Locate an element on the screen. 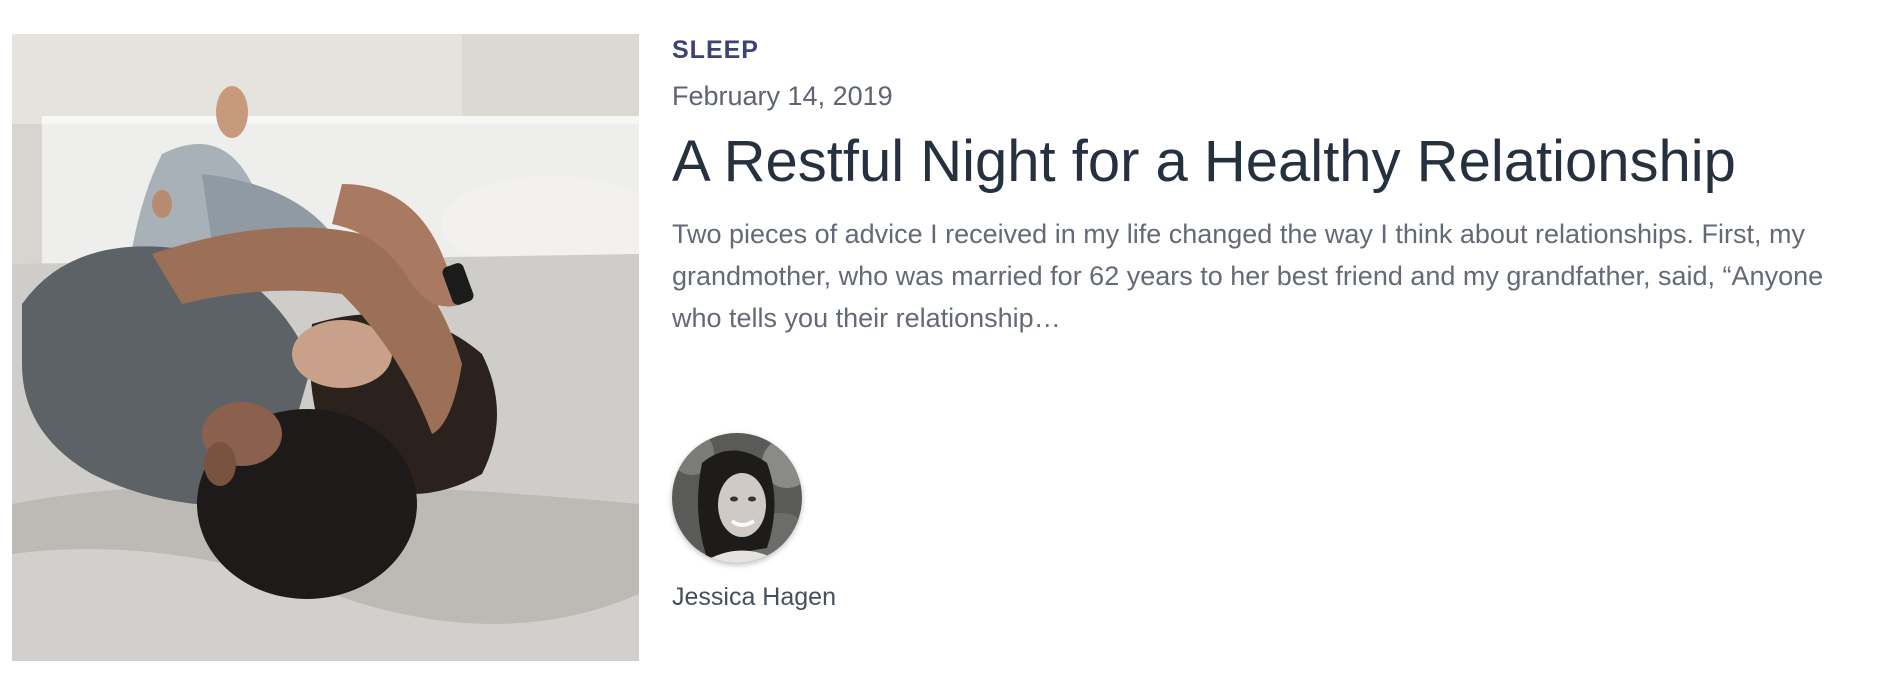 The image size is (1904, 678). author-block: Jessica Hagen is located at coordinates (754, 522).